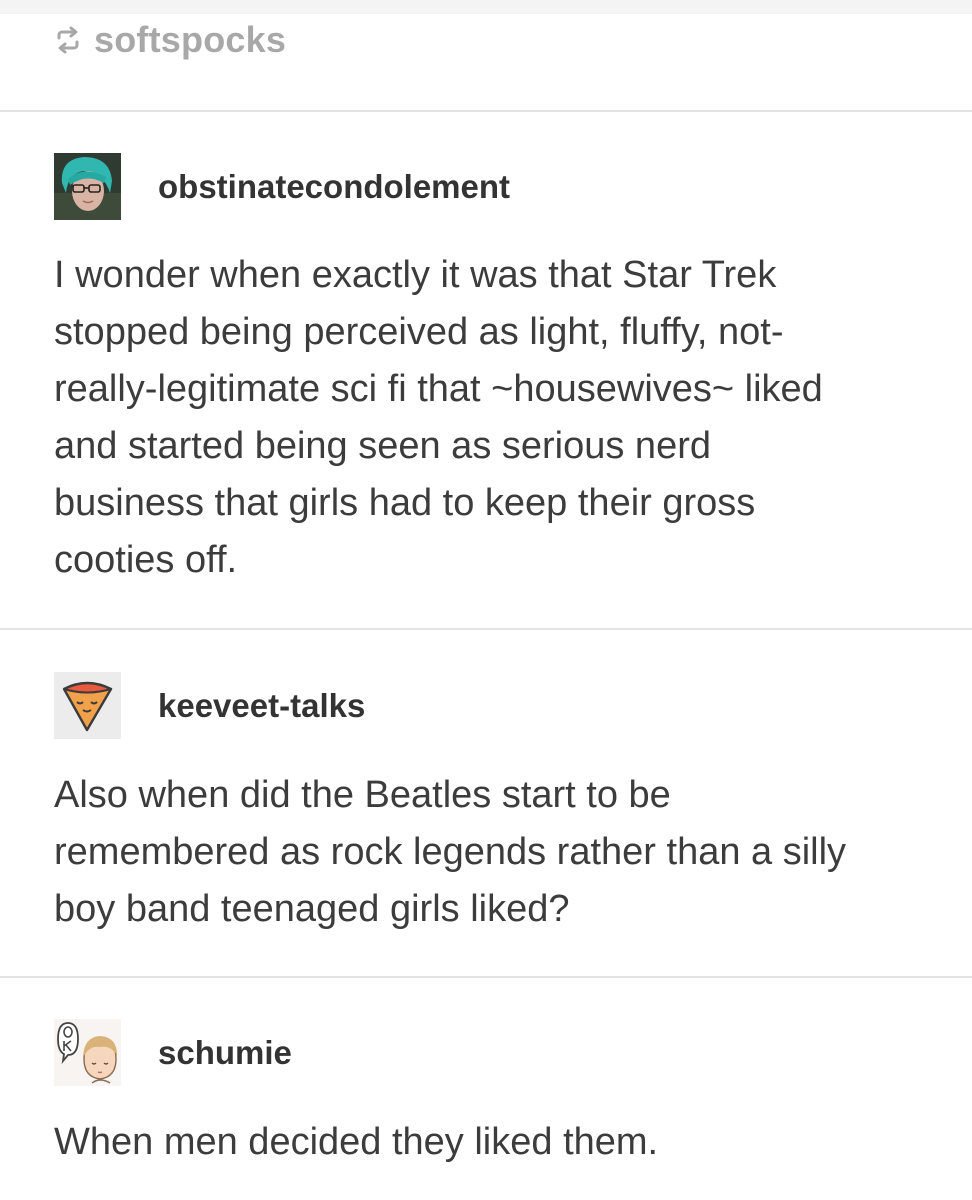 The height and width of the screenshot is (1200, 972). What do you see at coordinates (225, 1053) in the screenshot?
I see `post-username: schumie` at bounding box center [225, 1053].